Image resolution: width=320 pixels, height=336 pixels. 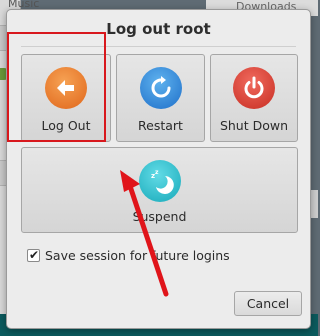 I want to click on moon-zzz-icon: z z, so click(x=159, y=181).